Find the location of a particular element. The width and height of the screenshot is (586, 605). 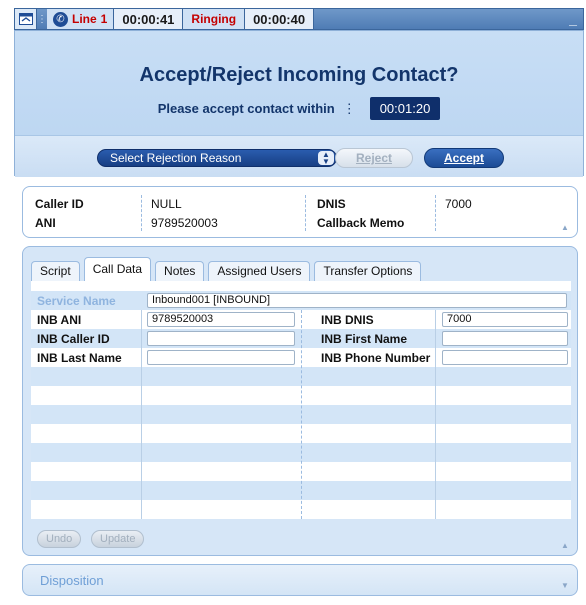

service-name-field: Inbound001 [INBOUND] is located at coordinates (357, 300).